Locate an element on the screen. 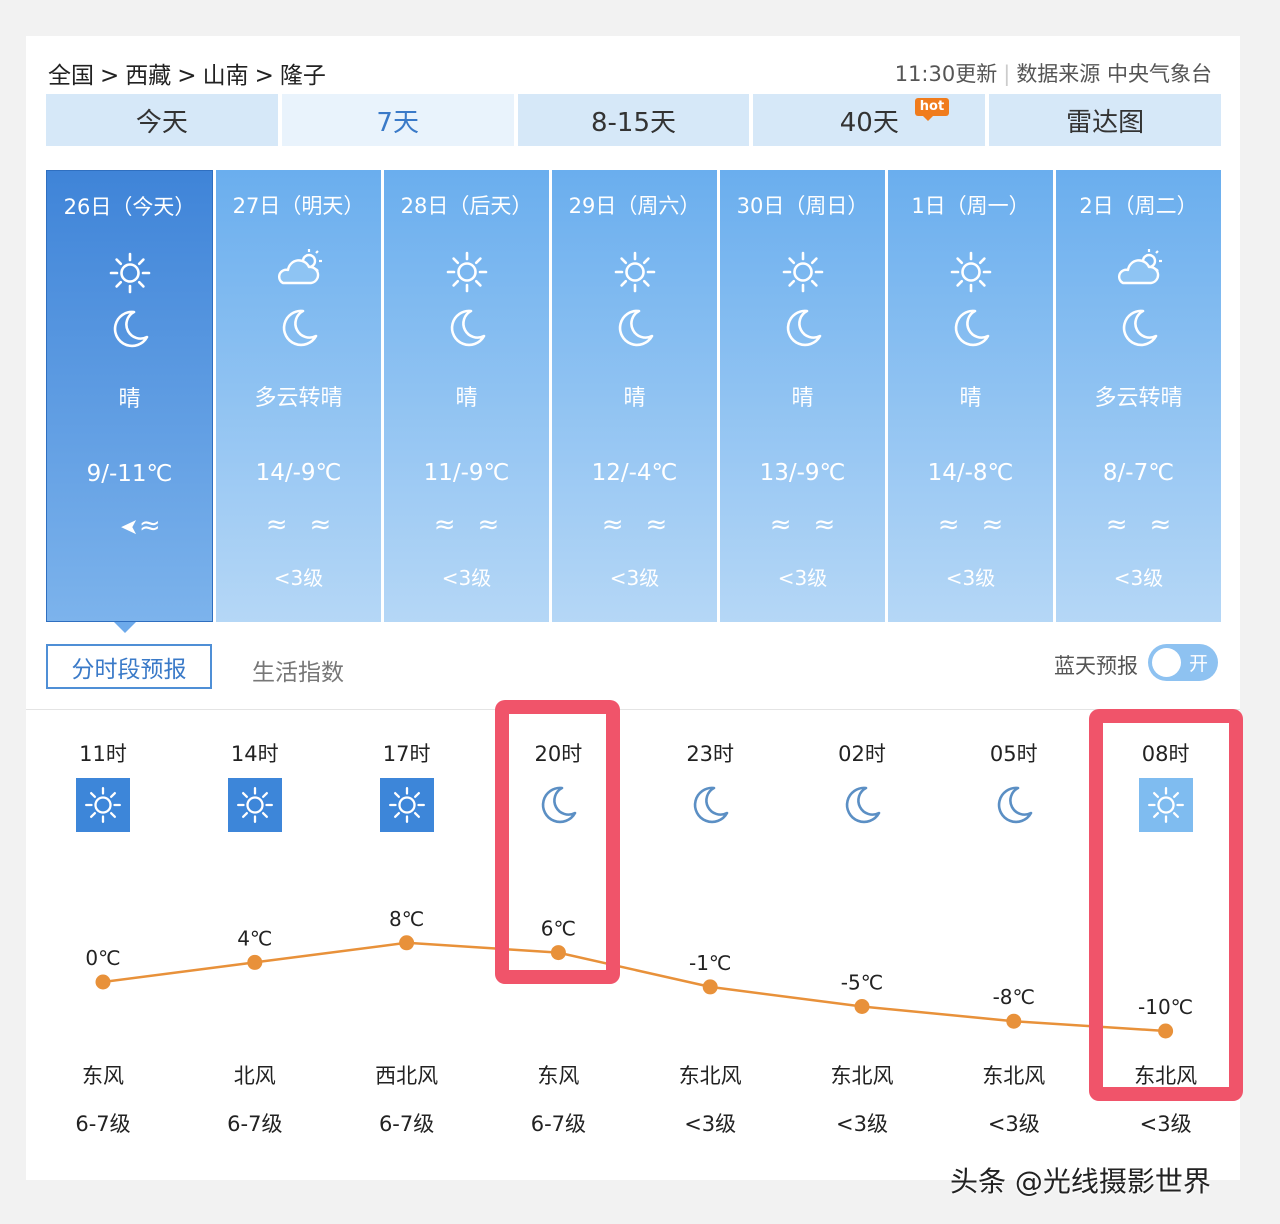  day-column: 1日（周一） 晴 14/-8℃ ≈≈ <3级 is located at coordinates (970, 396).